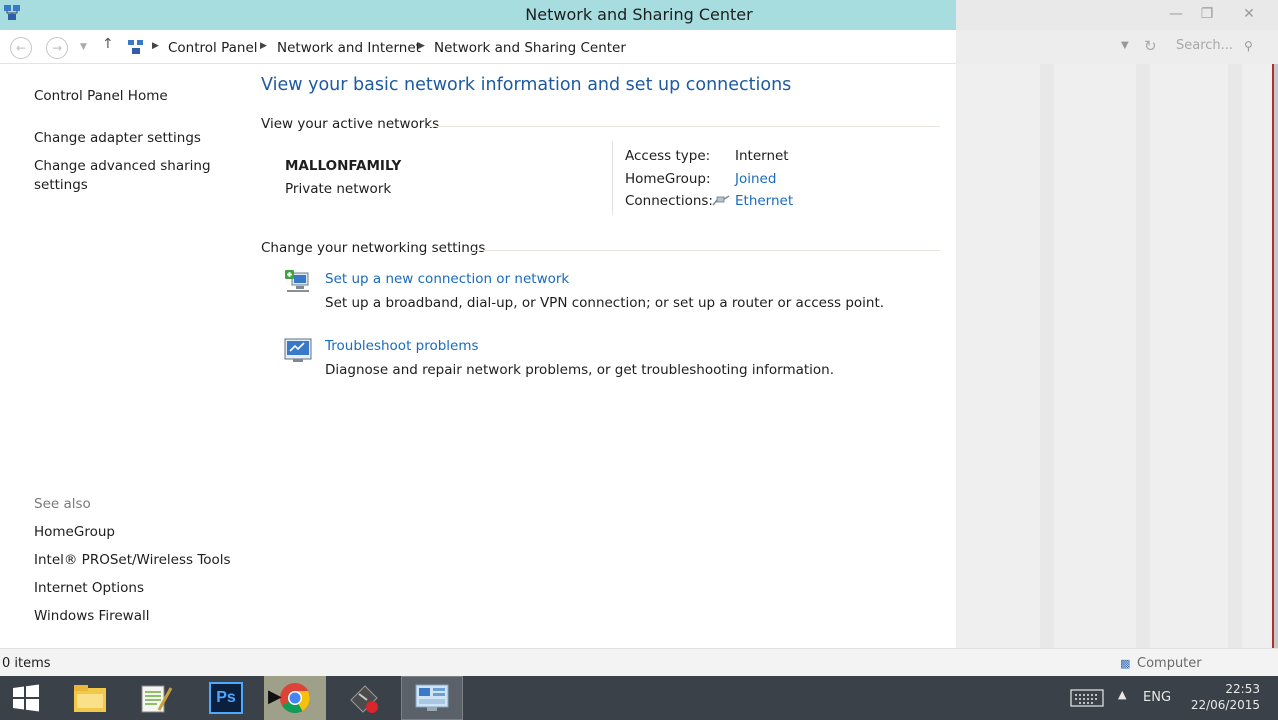  I want to click on show-hidden-icons-icon: ▲, so click(1122, 694).